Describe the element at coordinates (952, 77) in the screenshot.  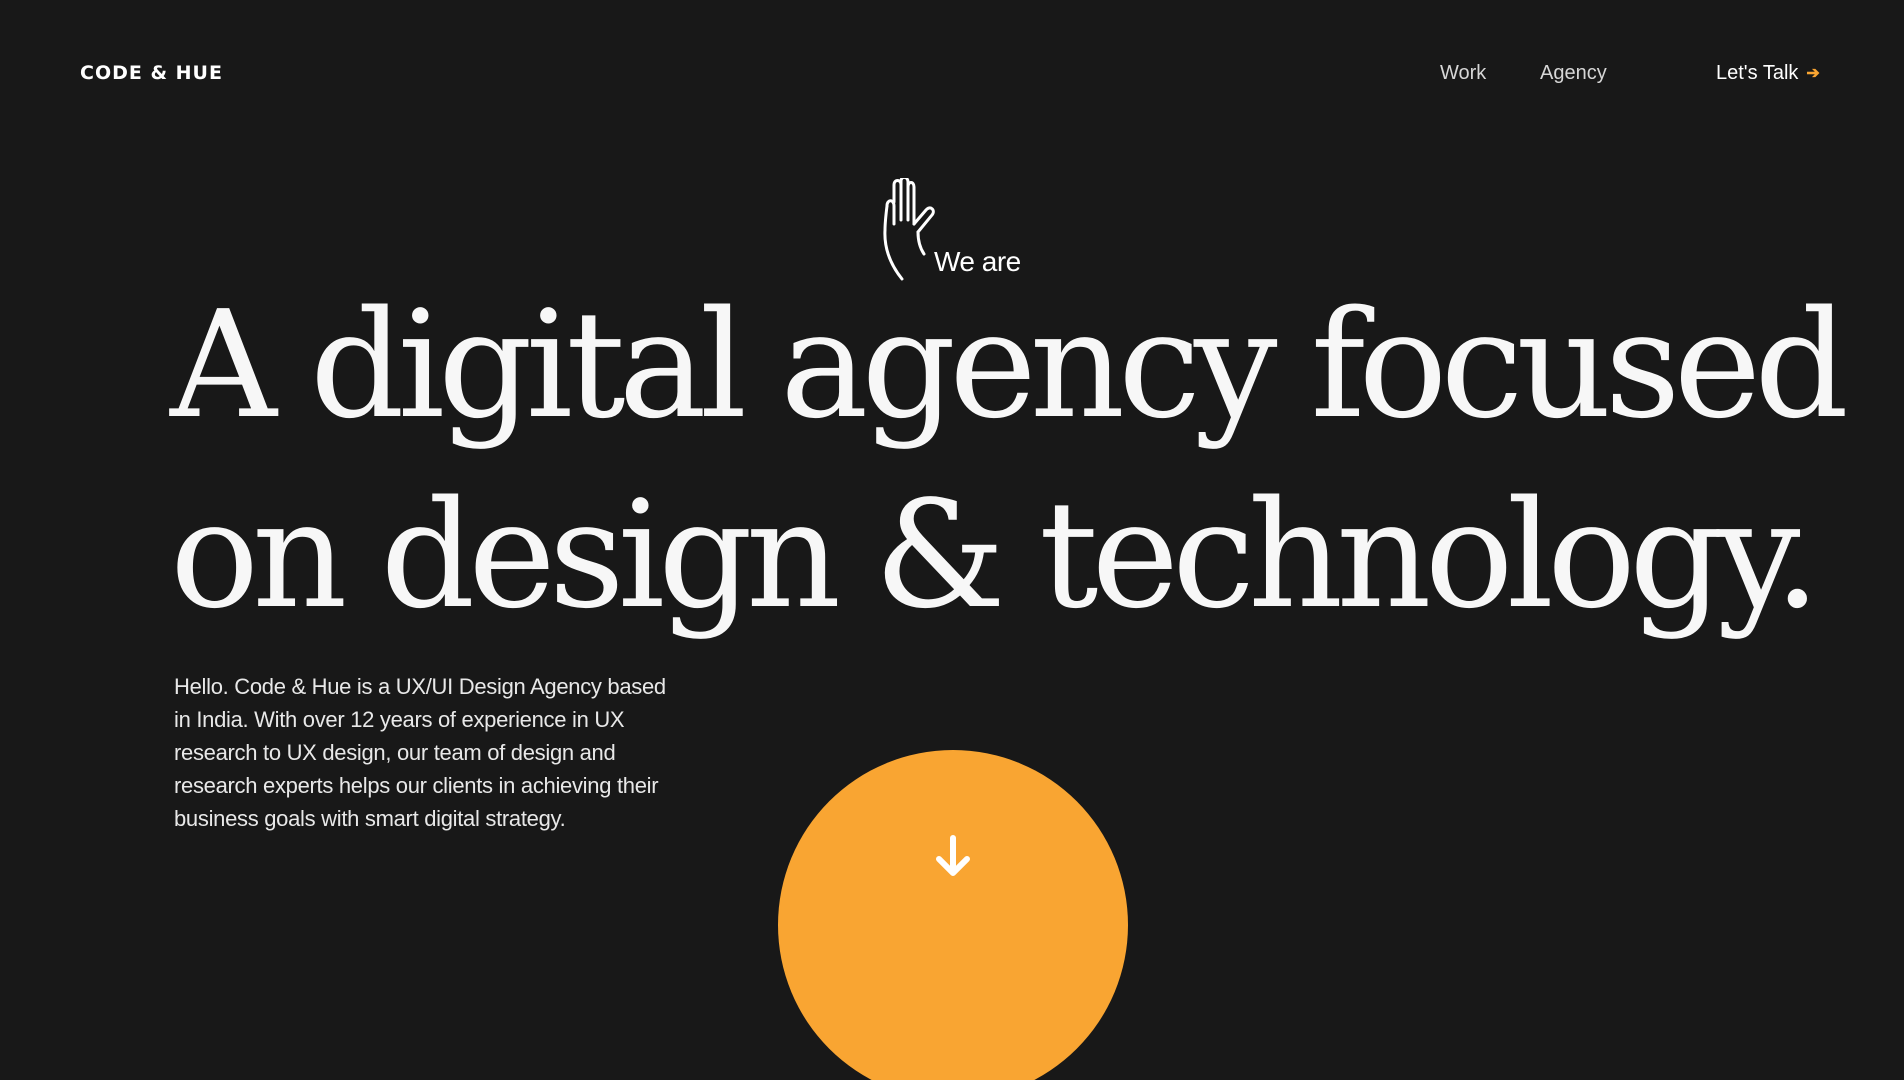
I see `main-nav: Work Agency Let's Talk ➔` at that location.